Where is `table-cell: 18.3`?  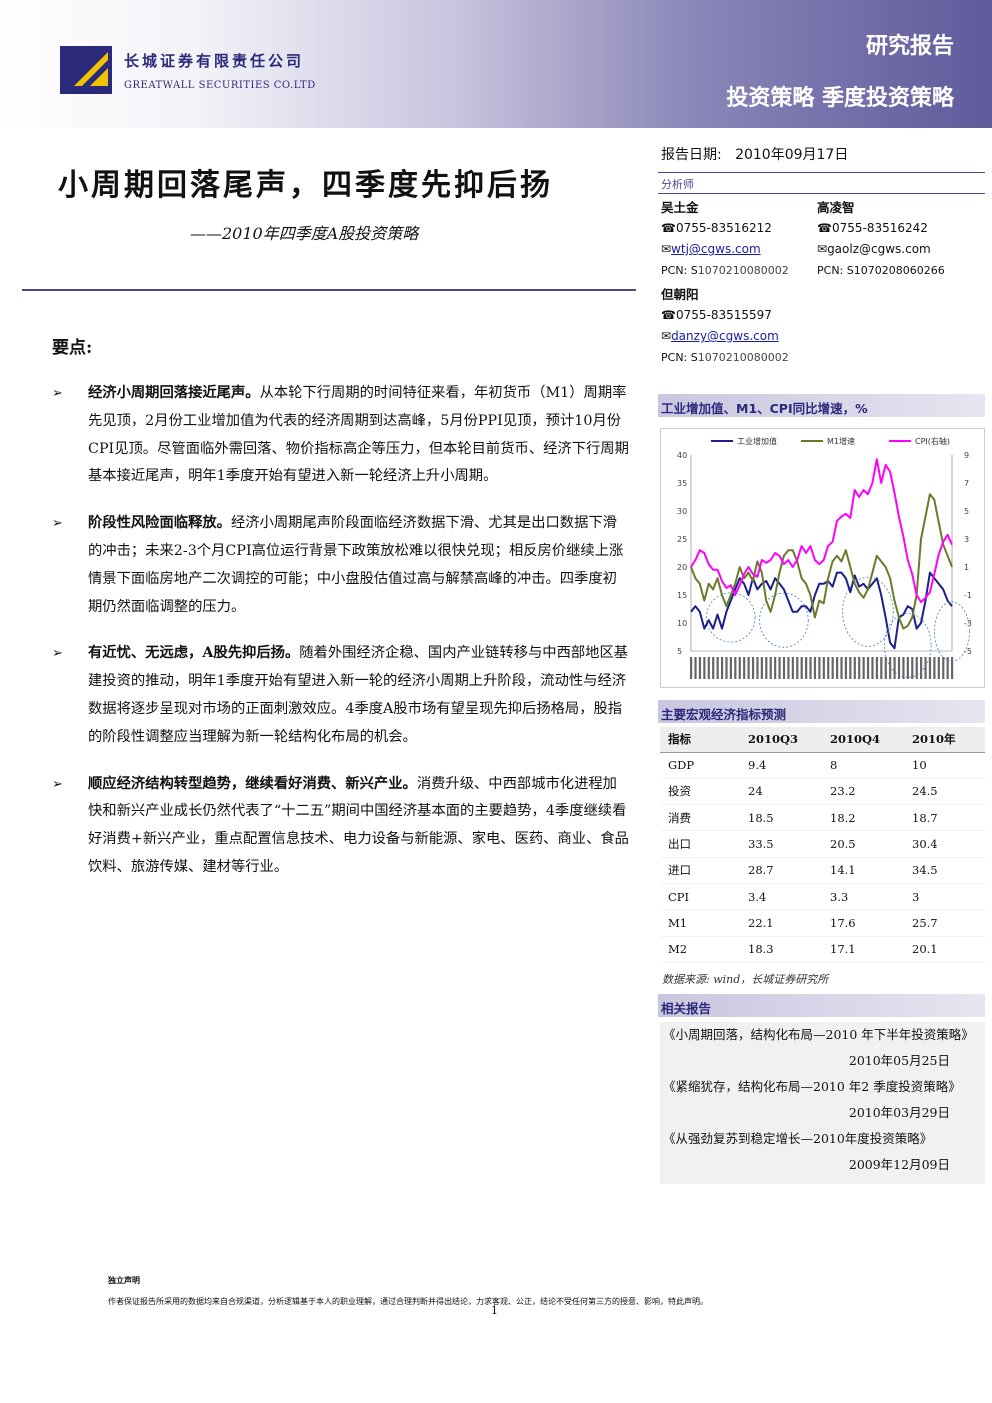 table-cell: 18.3 is located at coordinates (781, 949).